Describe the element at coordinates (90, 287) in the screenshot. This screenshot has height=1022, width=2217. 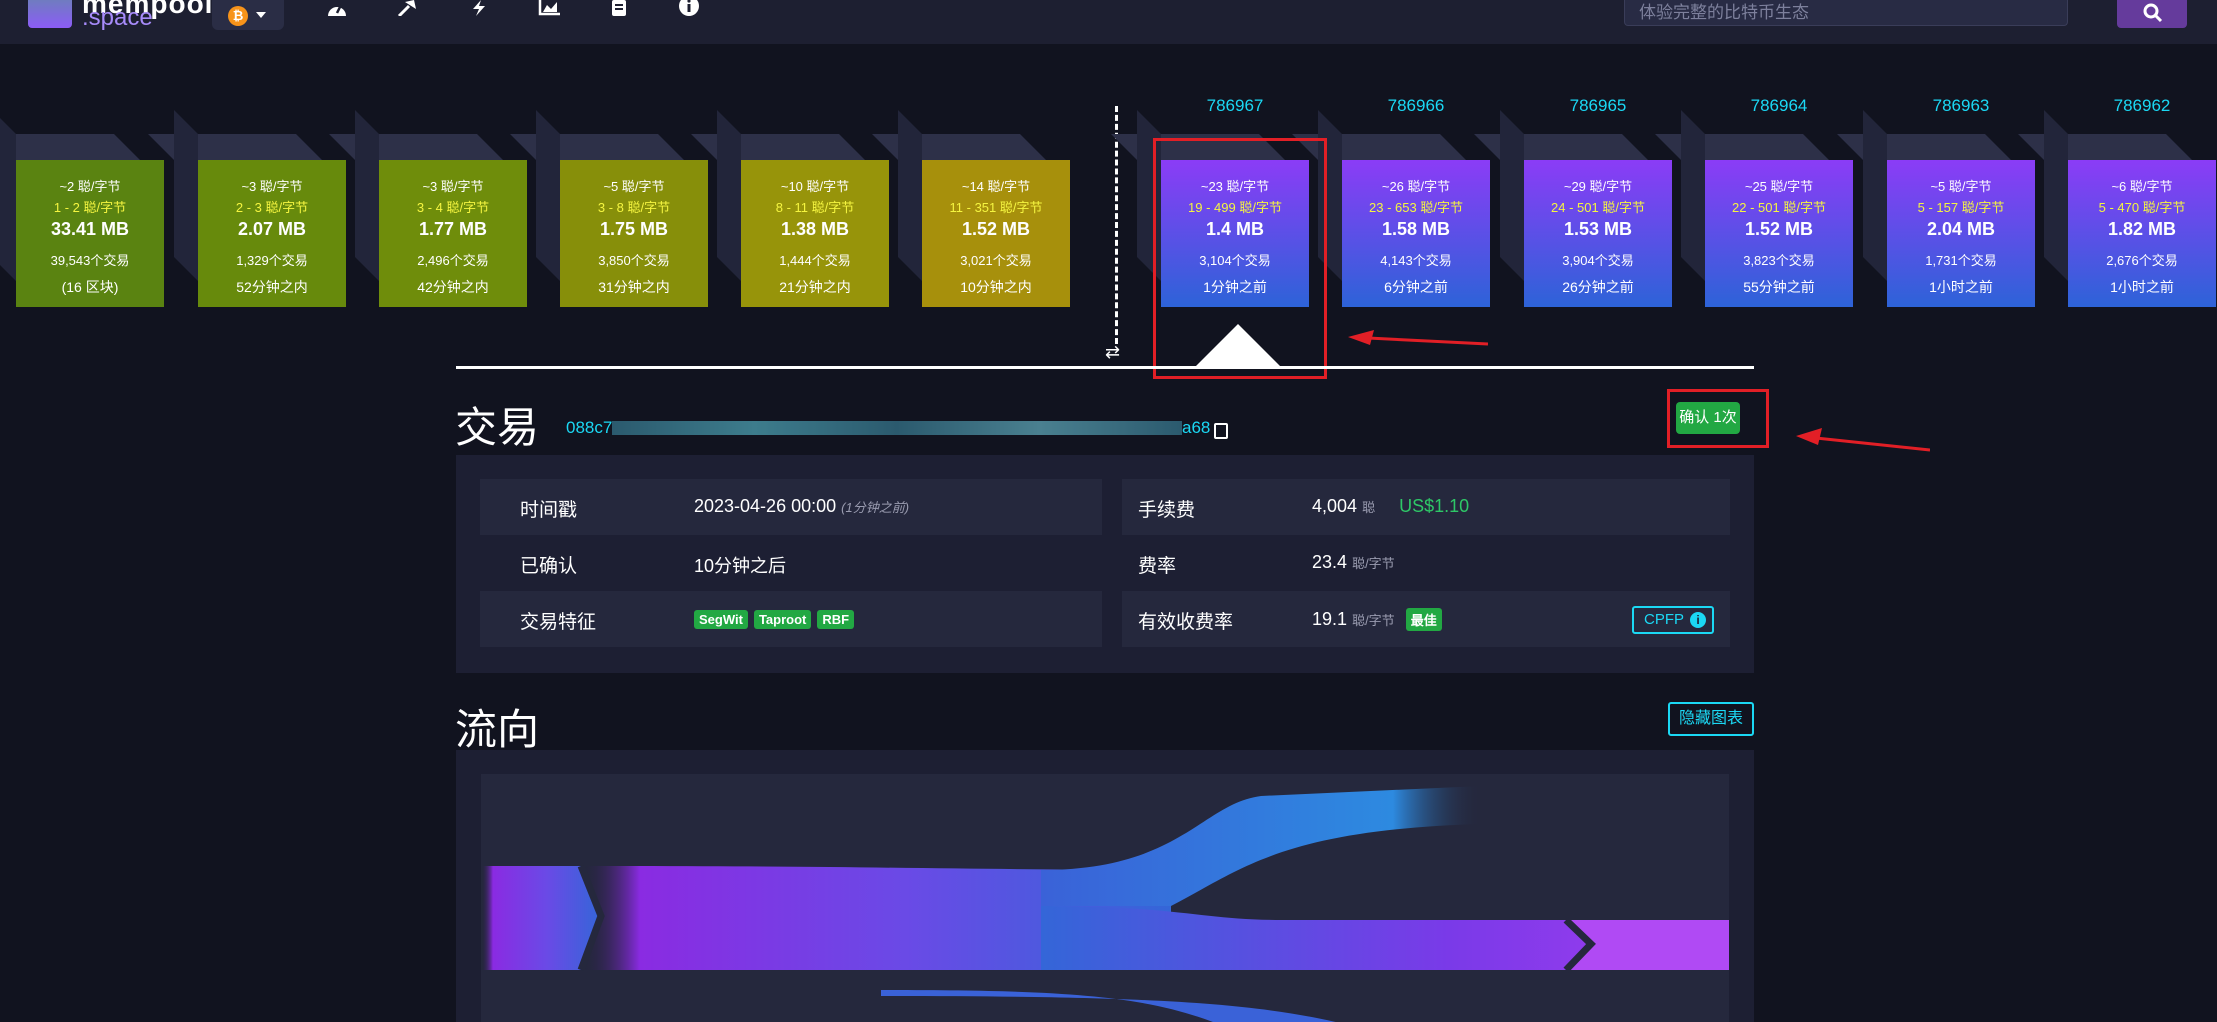
I see `block-eta: (16 区块)` at that location.